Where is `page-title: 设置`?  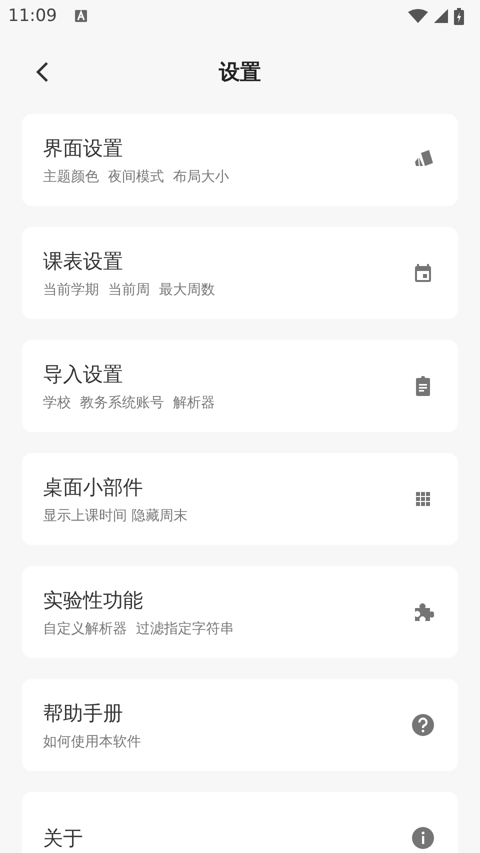 page-title: 设置 is located at coordinates (240, 72).